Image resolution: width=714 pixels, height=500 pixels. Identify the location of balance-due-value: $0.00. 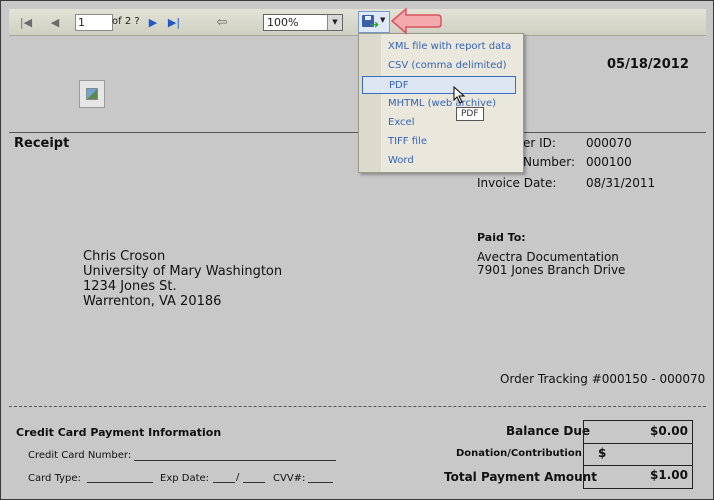
(669, 431).